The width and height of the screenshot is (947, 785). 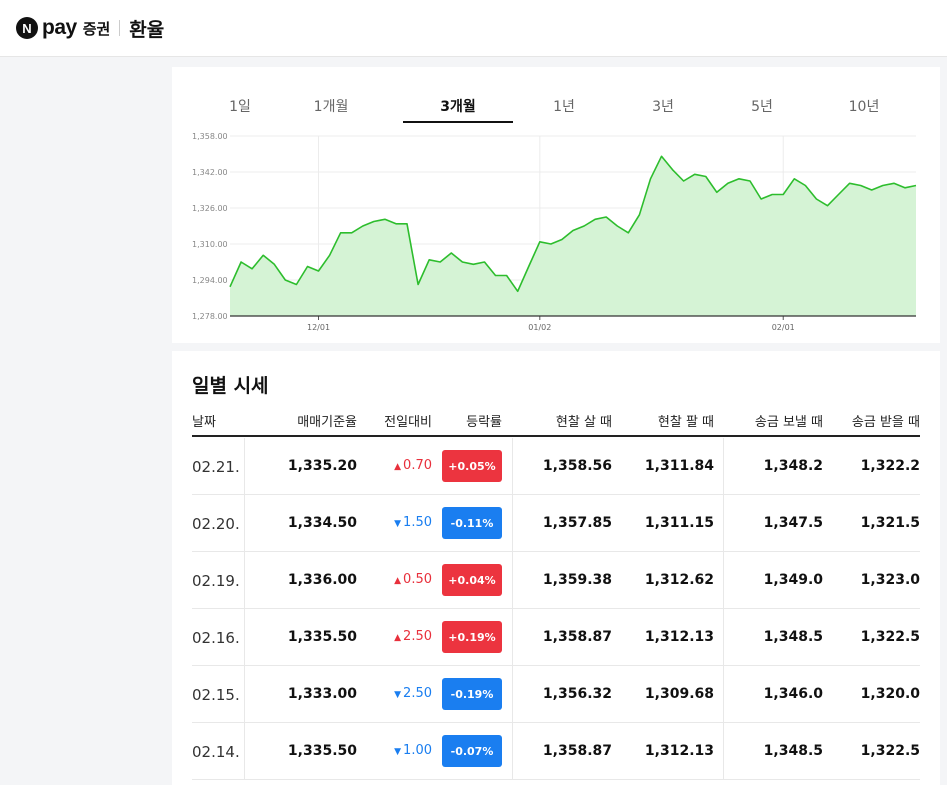 I want to click on y-tick-label: 1,294.00, so click(x=210, y=280).